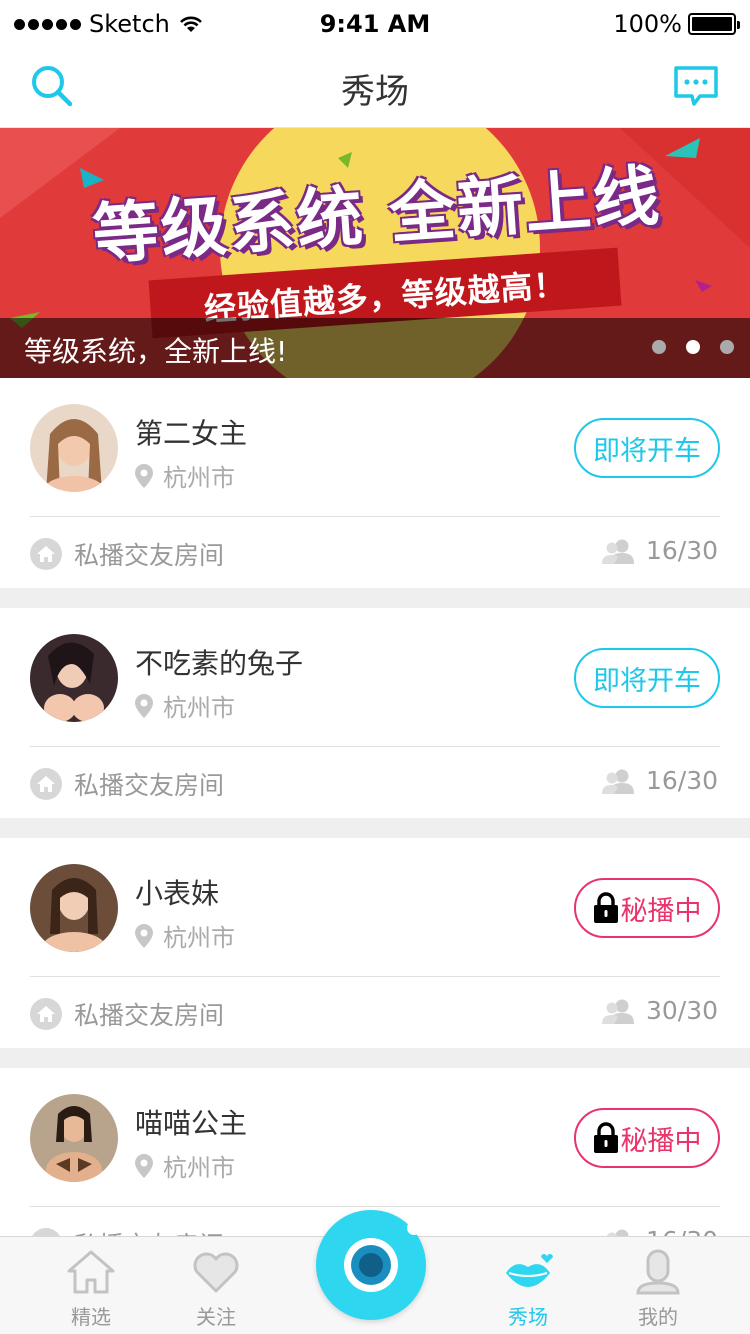  Describe the element at coordinates (658, 1272) in the screenshot. I see `user-icon` at that location.